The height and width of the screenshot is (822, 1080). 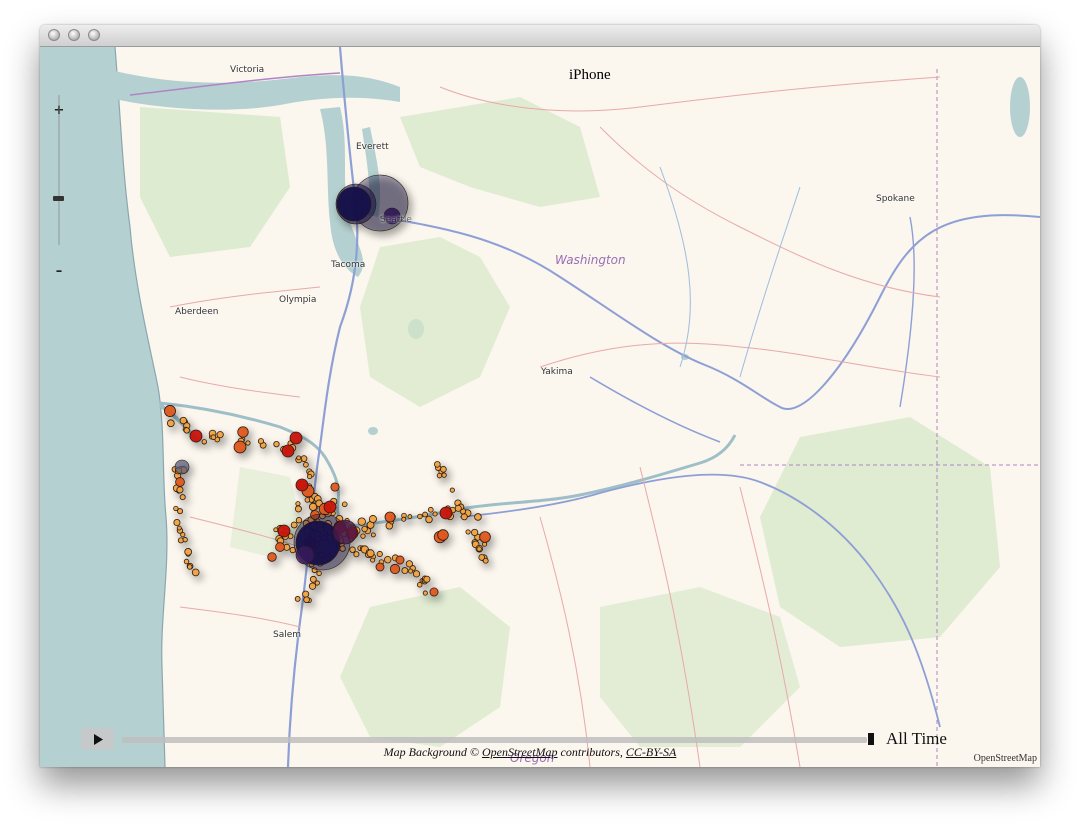 What do you see at coordinates (54, 35) in the screenshot?
I see `close-window-button` at bounding box center [54, 35].